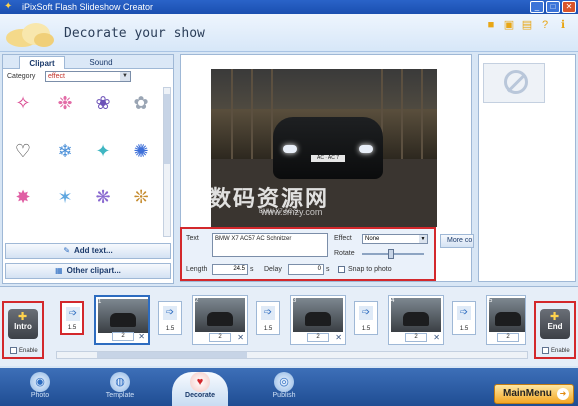 This screenshot has height=406, width=578. I want to click on bottom-nav: ◉ Photo ◍ Template ♥ Decorate ◎ Publish, so click(289, 387).